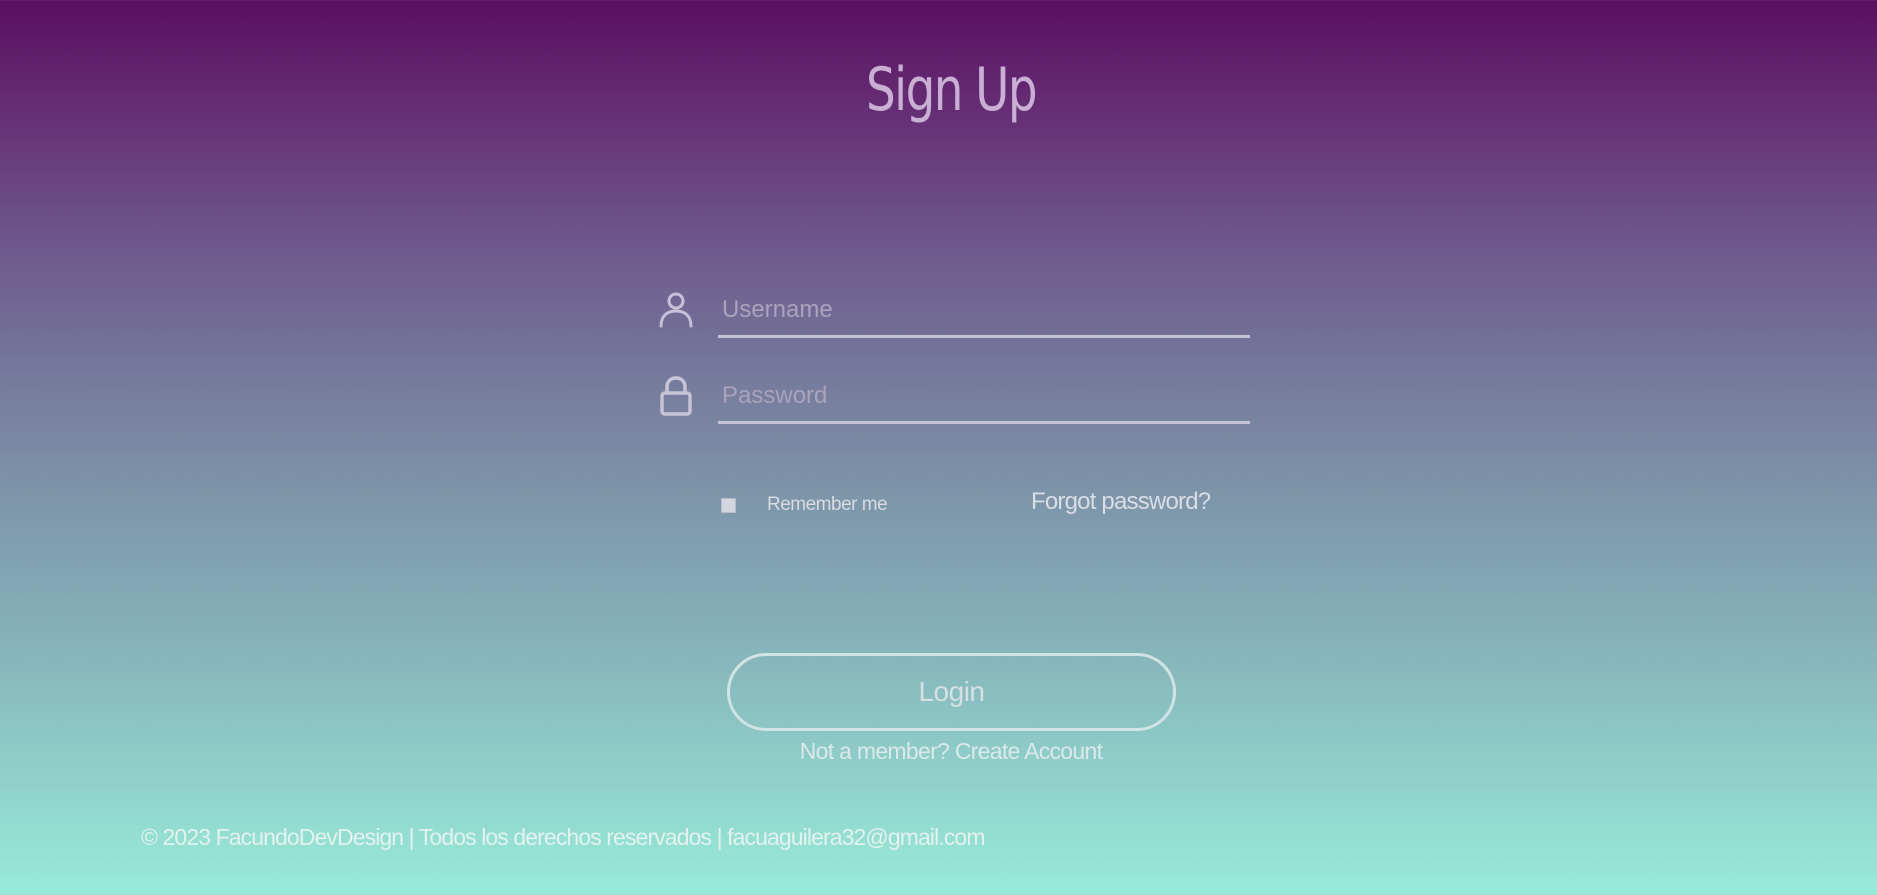 This screenshot has width=1877, height=895. I want to click on remember-label: Remember me, so click(827, 504).